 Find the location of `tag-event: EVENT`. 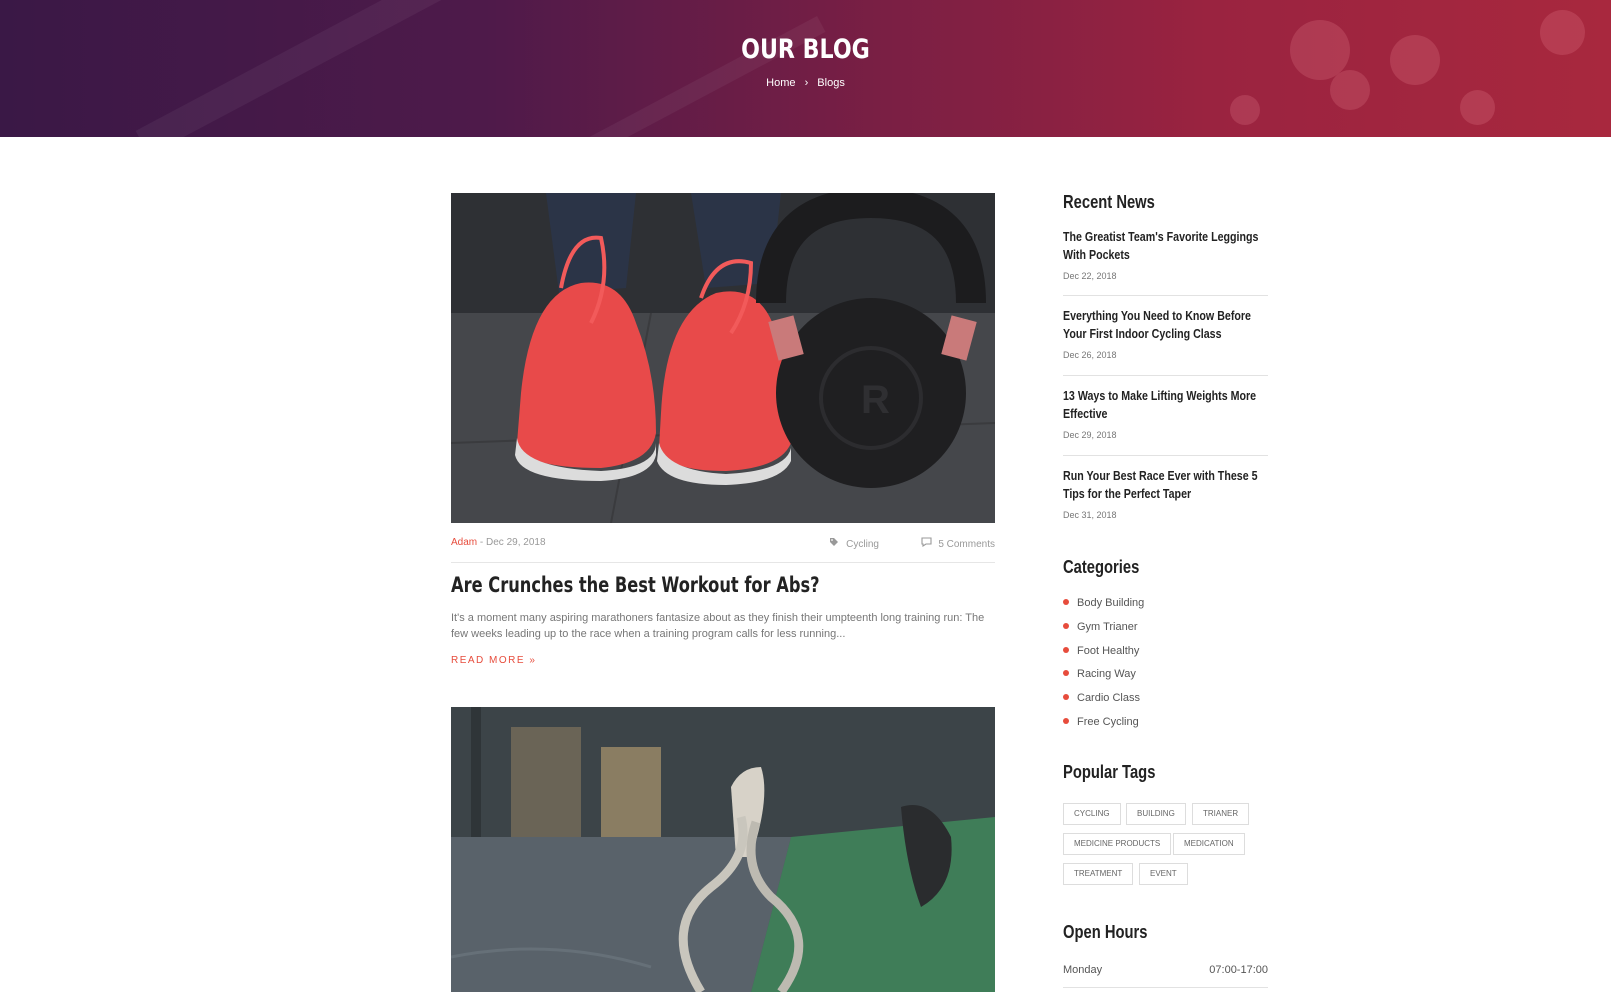

tag-event: EVENT is located at coordinates (1163, 874).